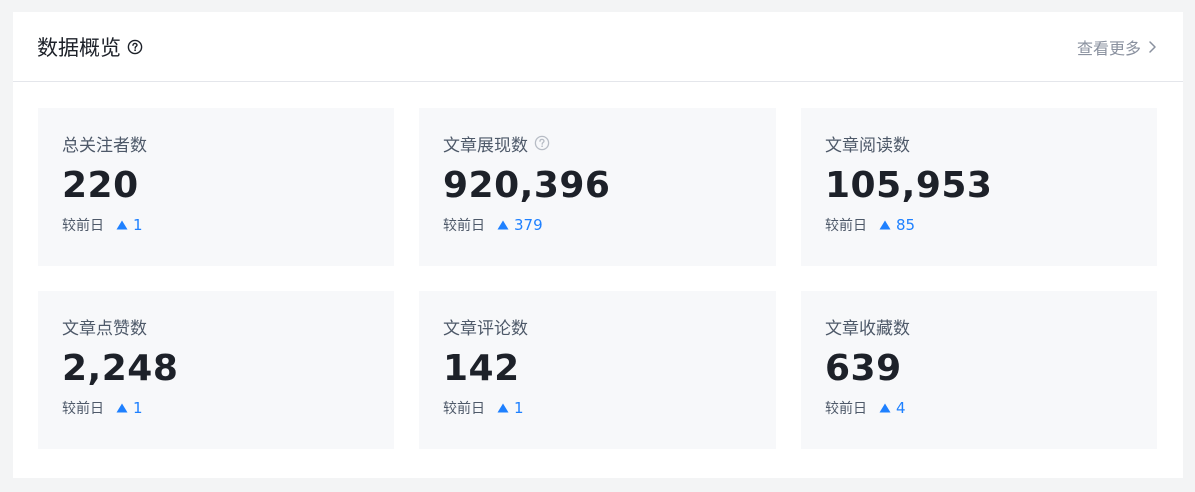 This screenshot has height=492, width=1195. I want to click on delta-value: 4, so click(901, 408).